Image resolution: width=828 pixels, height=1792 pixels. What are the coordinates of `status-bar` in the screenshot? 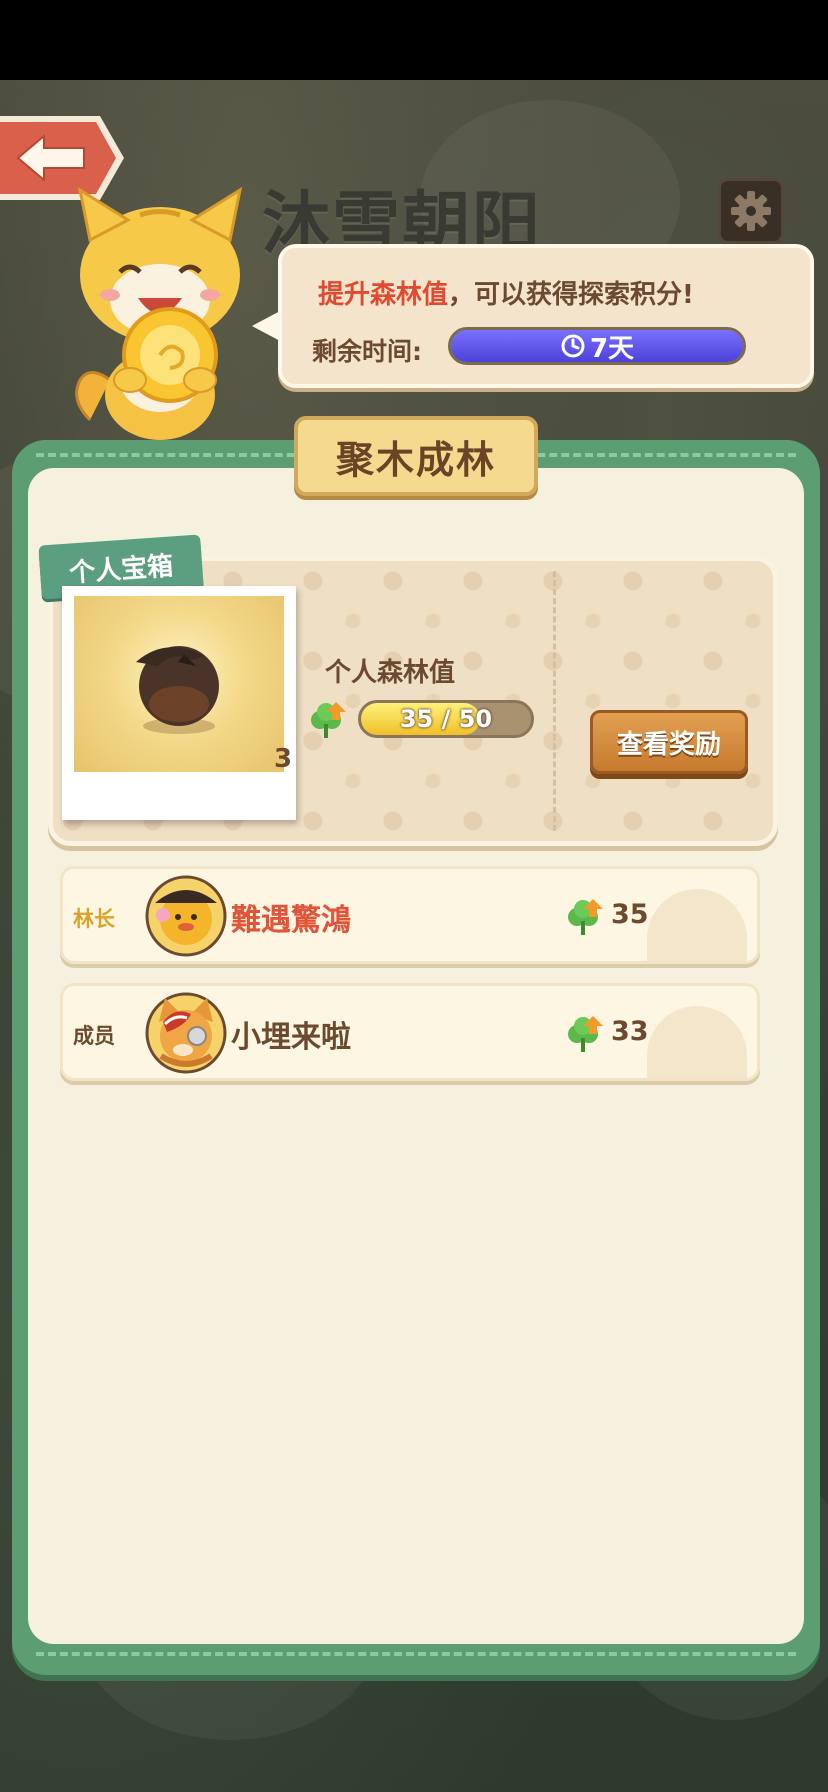 It's located at (414, 40).